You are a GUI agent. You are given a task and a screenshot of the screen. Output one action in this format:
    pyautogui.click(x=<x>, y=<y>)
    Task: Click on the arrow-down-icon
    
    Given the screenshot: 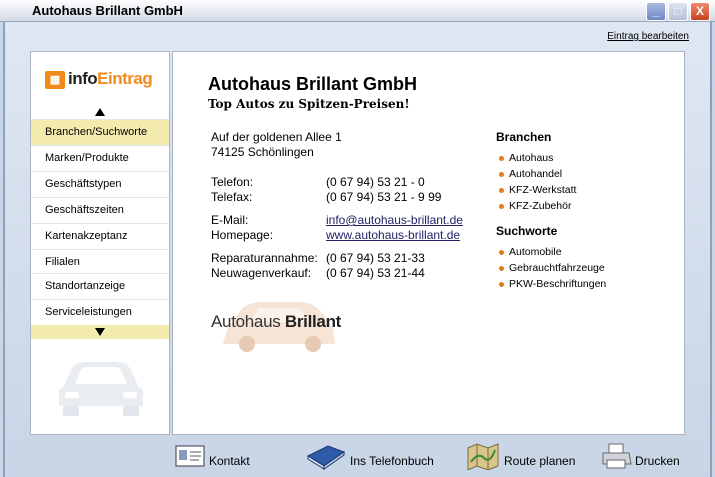 What is the action you would take?
    pyautogui.click(x=100, y=332)
    